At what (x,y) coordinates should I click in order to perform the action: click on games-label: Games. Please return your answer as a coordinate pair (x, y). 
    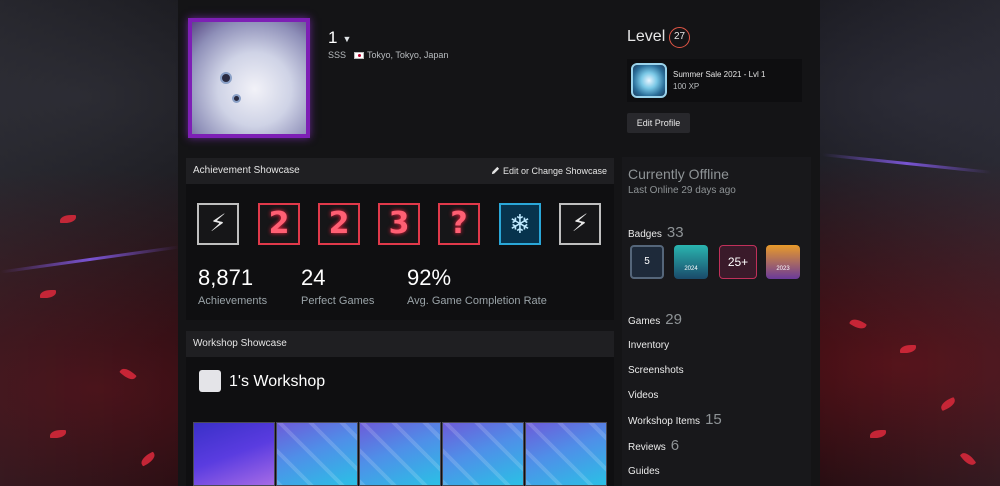
    Looking at the image, I should click on (644, 321).